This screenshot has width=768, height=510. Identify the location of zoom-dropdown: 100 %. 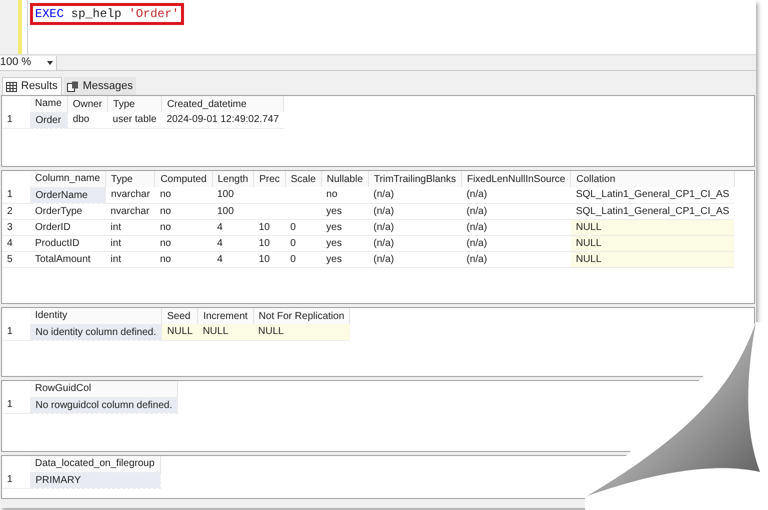
(28, 63).